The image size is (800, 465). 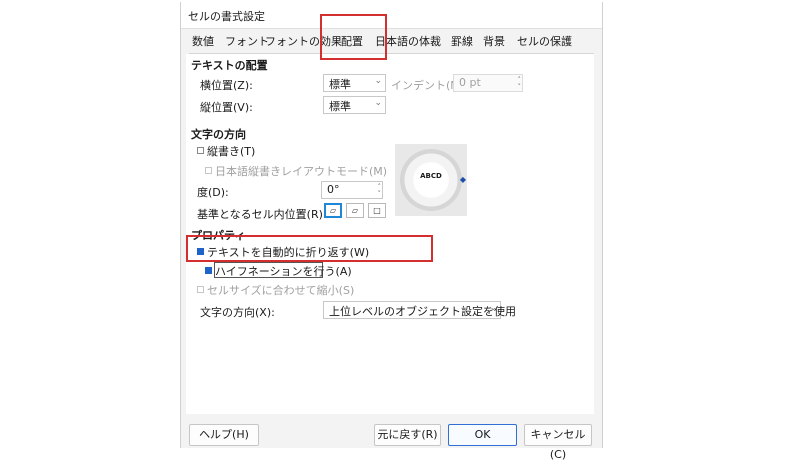 I want to click on reference-edge-inside-button: □, so click(x=377, y=210).